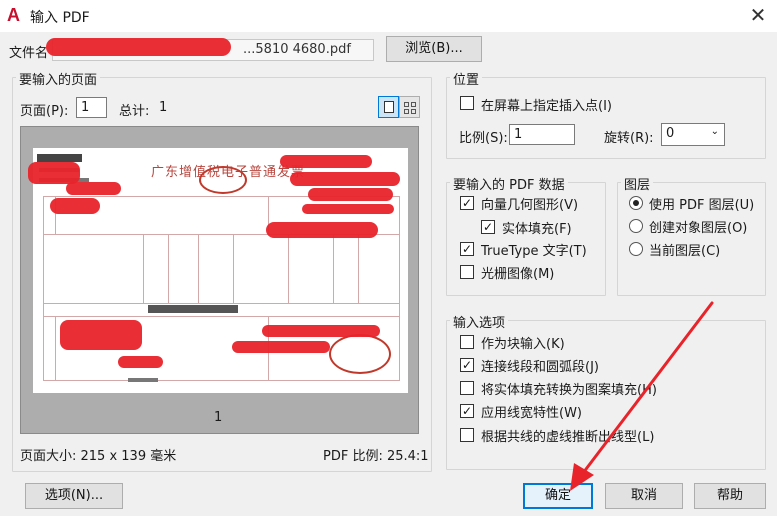  Describe the element at coordinates (218, 417) in the screenshot. I see `preview-page-number: 1` at that location.